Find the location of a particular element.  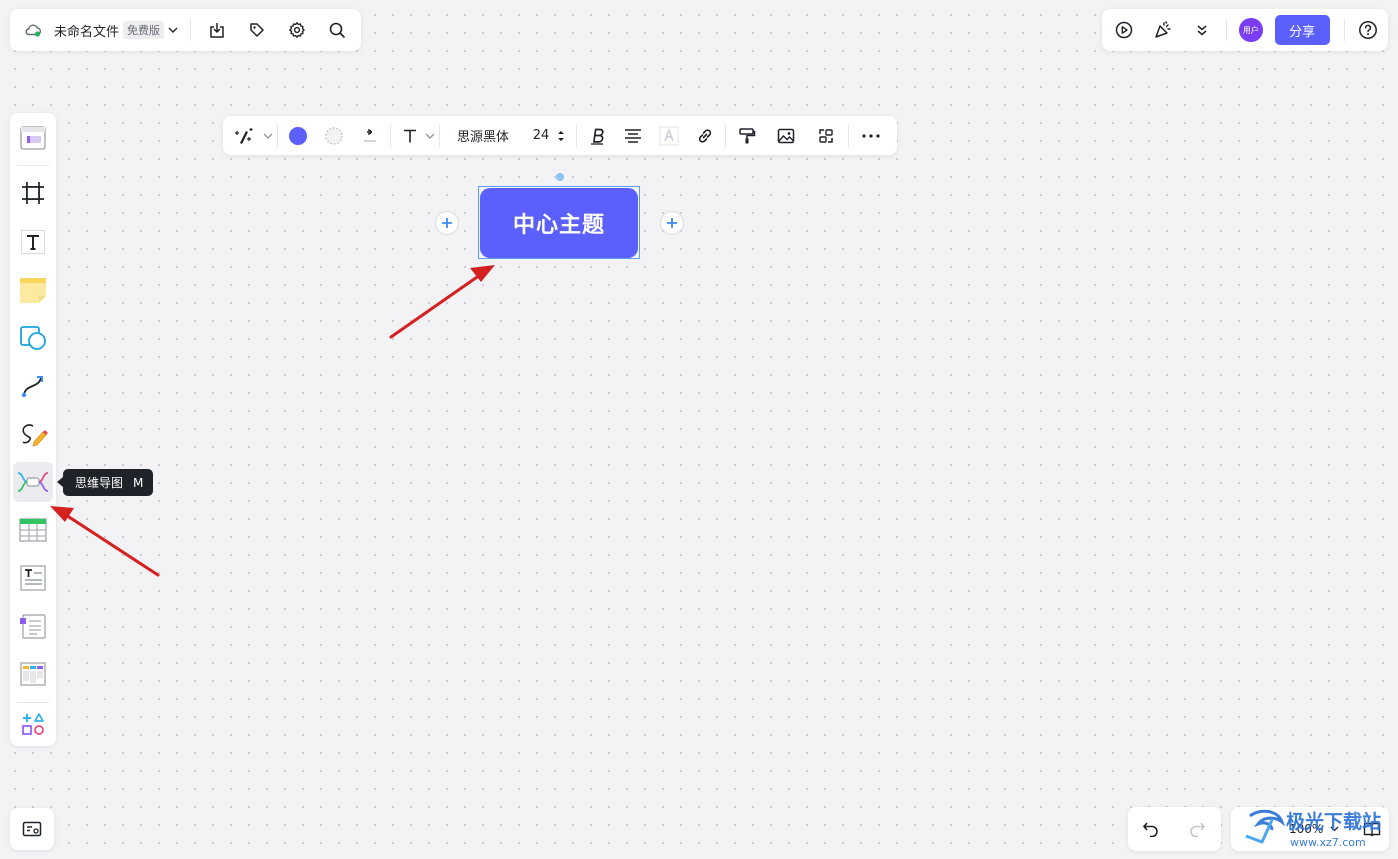

minimap-button is located at coordinates (32, 829).